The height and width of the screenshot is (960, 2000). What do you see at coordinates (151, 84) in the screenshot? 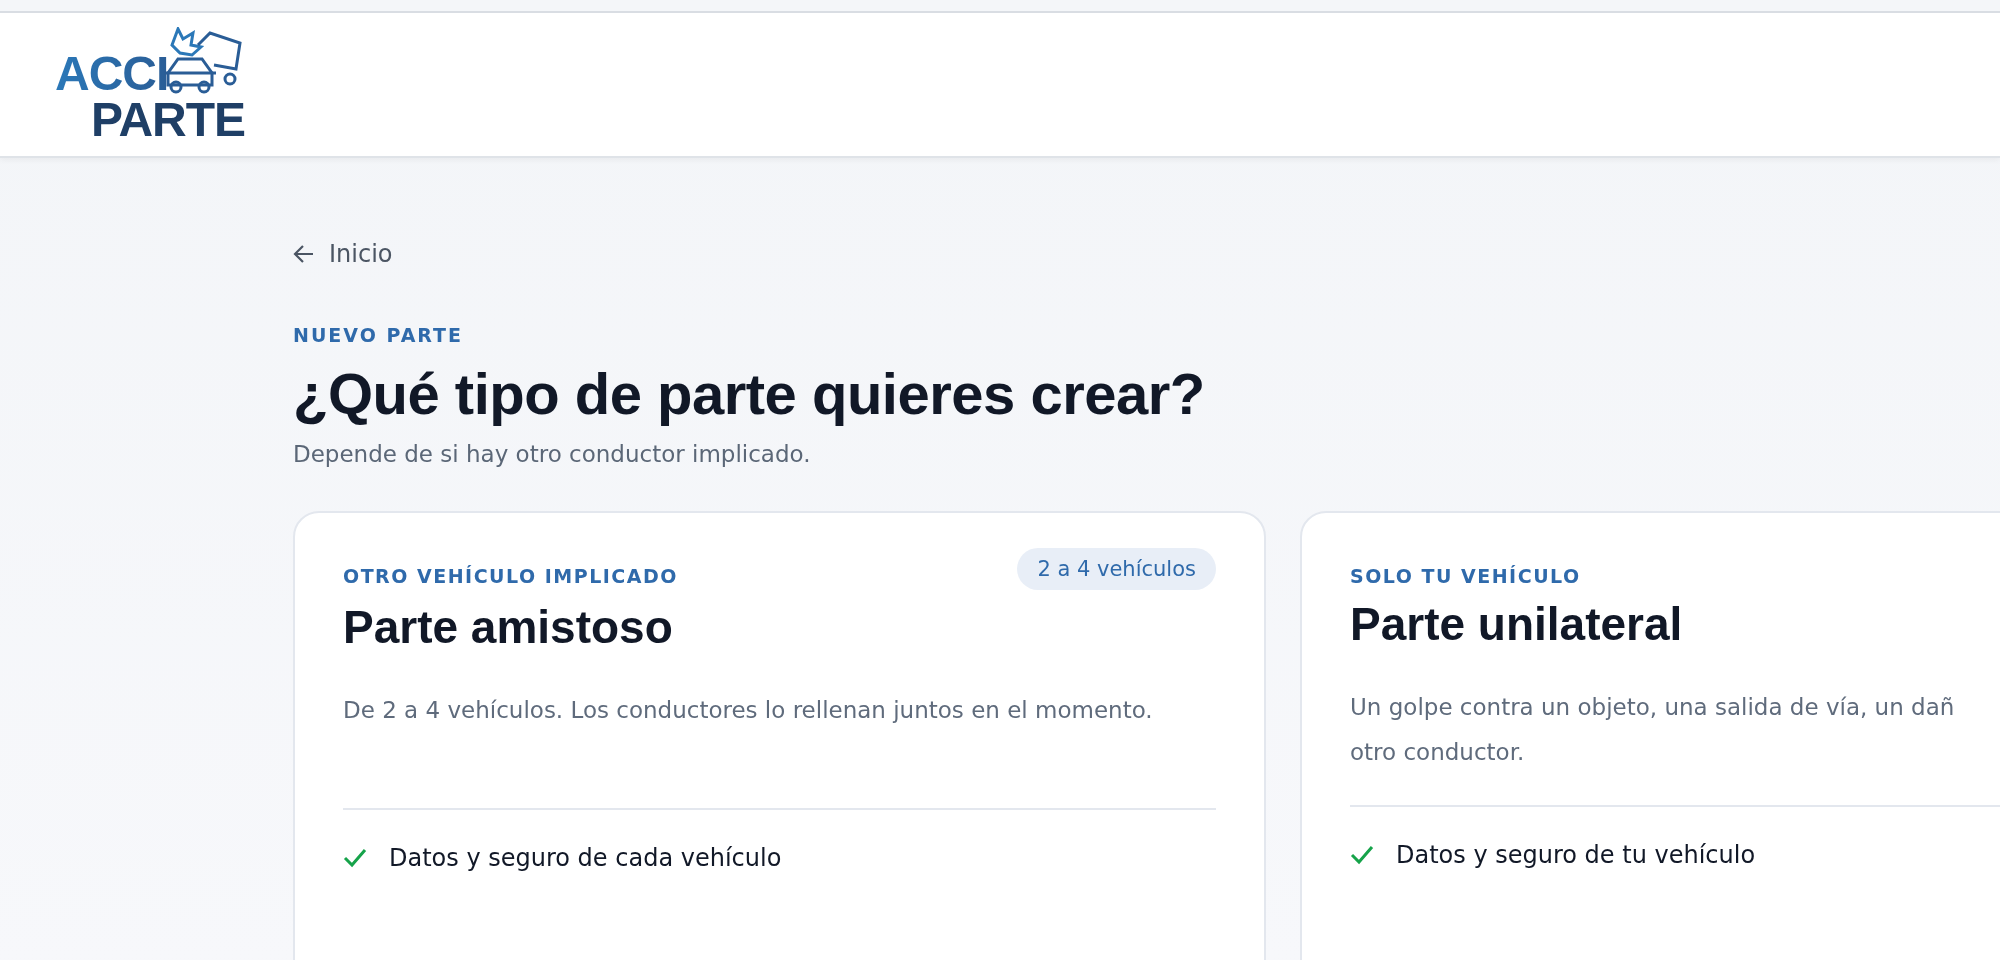
I see `app-logo: ACCI PARTE` at bounding box center [151, 84].